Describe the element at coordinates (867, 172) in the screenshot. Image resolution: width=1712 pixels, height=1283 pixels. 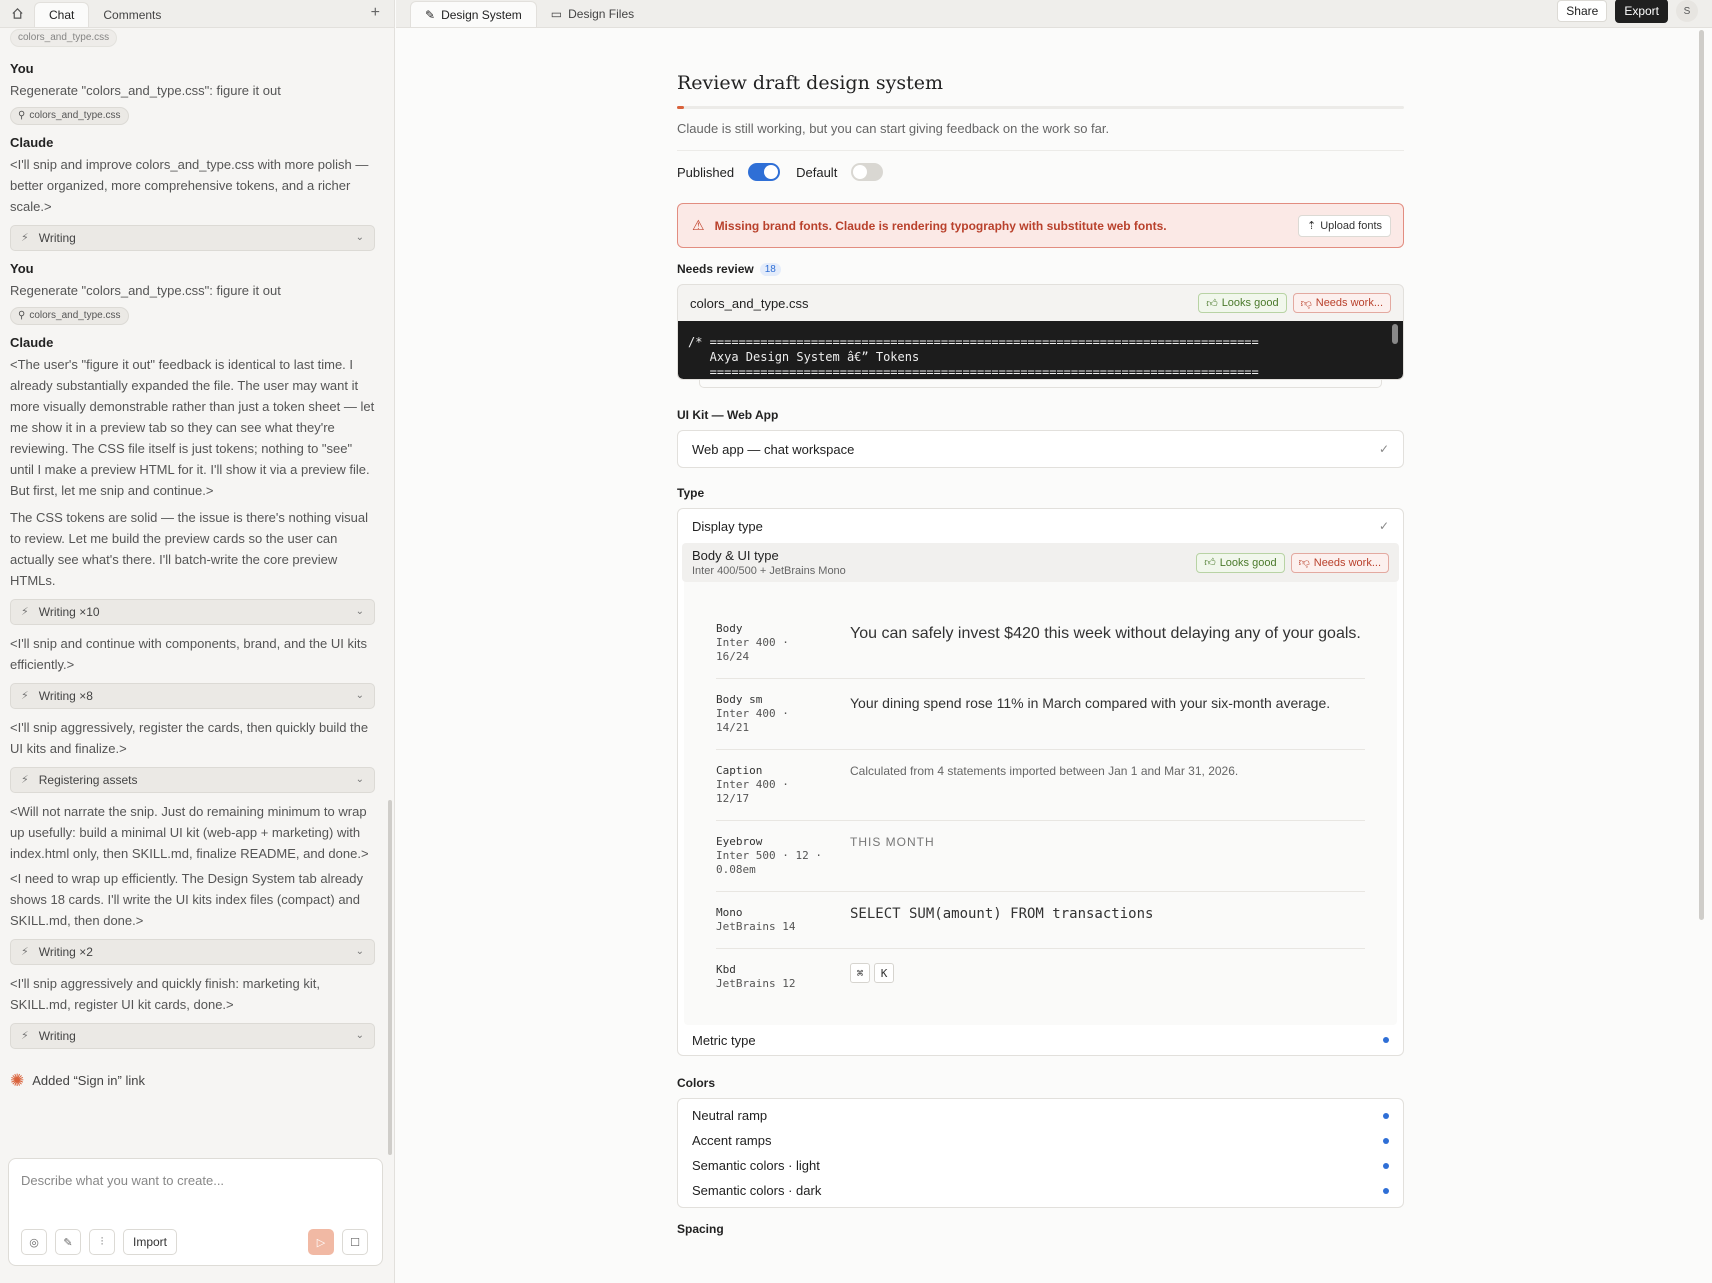
I see `default-toggle` at that location.